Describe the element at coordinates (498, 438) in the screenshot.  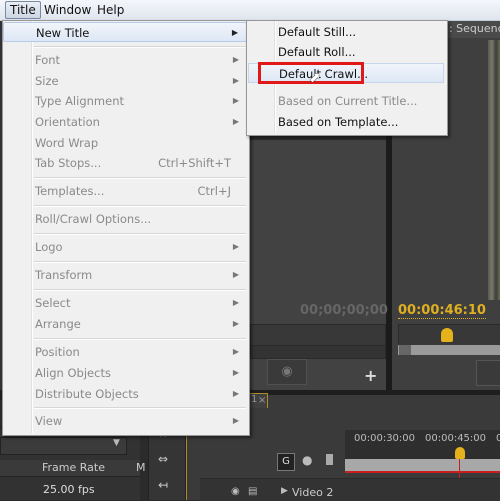
I see `ruler-label: 0` at that location.